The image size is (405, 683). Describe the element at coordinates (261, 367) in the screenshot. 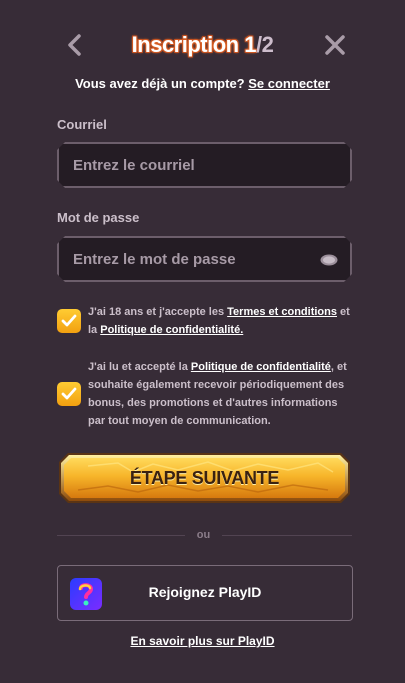

I see `marketing-privacy-link: Politique de confidentialité` at that location.